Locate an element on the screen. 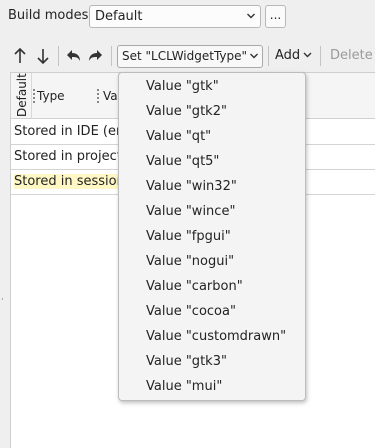 This screenshot has height=448, width=375. arrow-down-icon is located at coordinates (43, 56).